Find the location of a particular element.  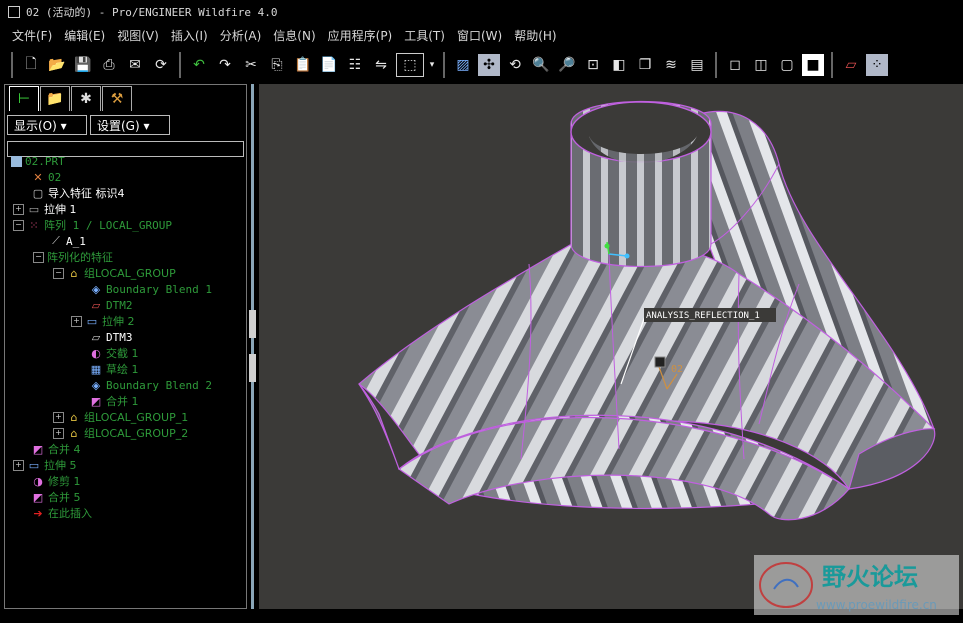

reorient-icon: ◧ is located at coordinates (619, 65).